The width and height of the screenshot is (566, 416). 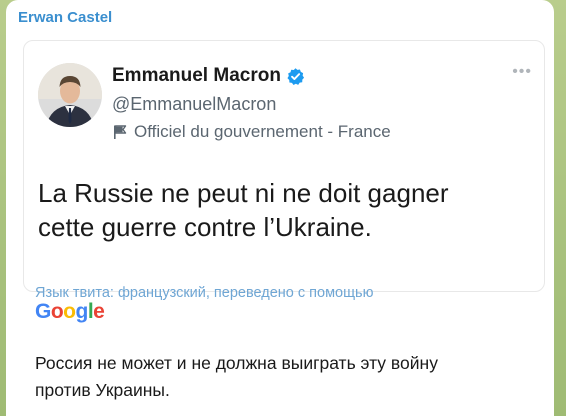 What do you see at coordinates (43, 311) in the screenshot?
I see `google-logo-letter: G` at bounding box center [43, 311].